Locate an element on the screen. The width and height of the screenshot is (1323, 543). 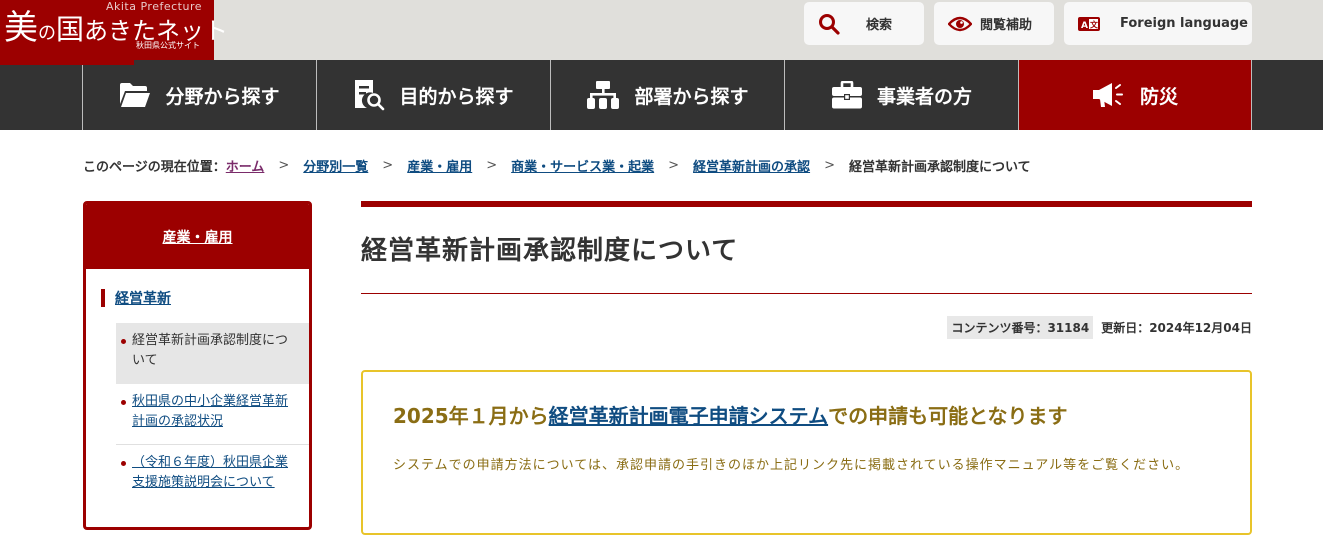
nav-accent-strip is located at coordinates (67, 62).